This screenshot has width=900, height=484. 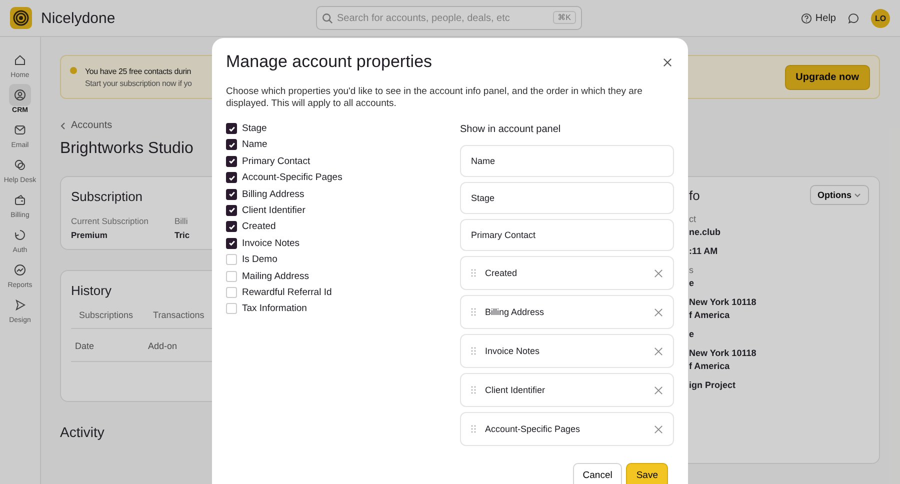 I want to click on item-label: Billing Address, so click(x=515, y=312).